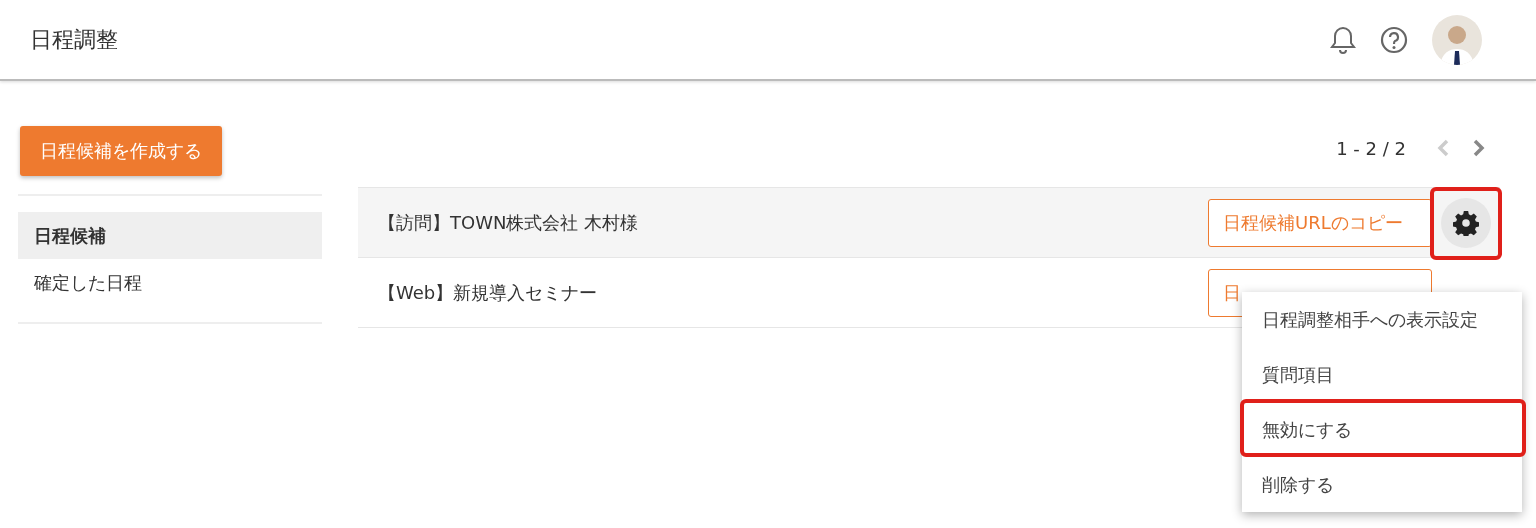  What do you see at coordinates (1371, 148) in the screenshot?
I see `pagination-range: 1 - 2 / 2` at bounding box center [1371, 148].